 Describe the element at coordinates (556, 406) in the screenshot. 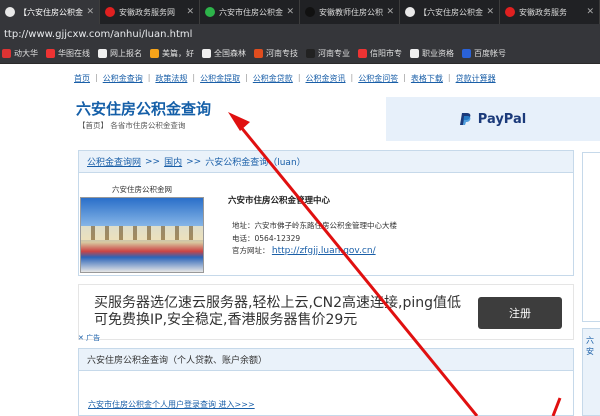

I see `annotation-arrow-right` at that location.